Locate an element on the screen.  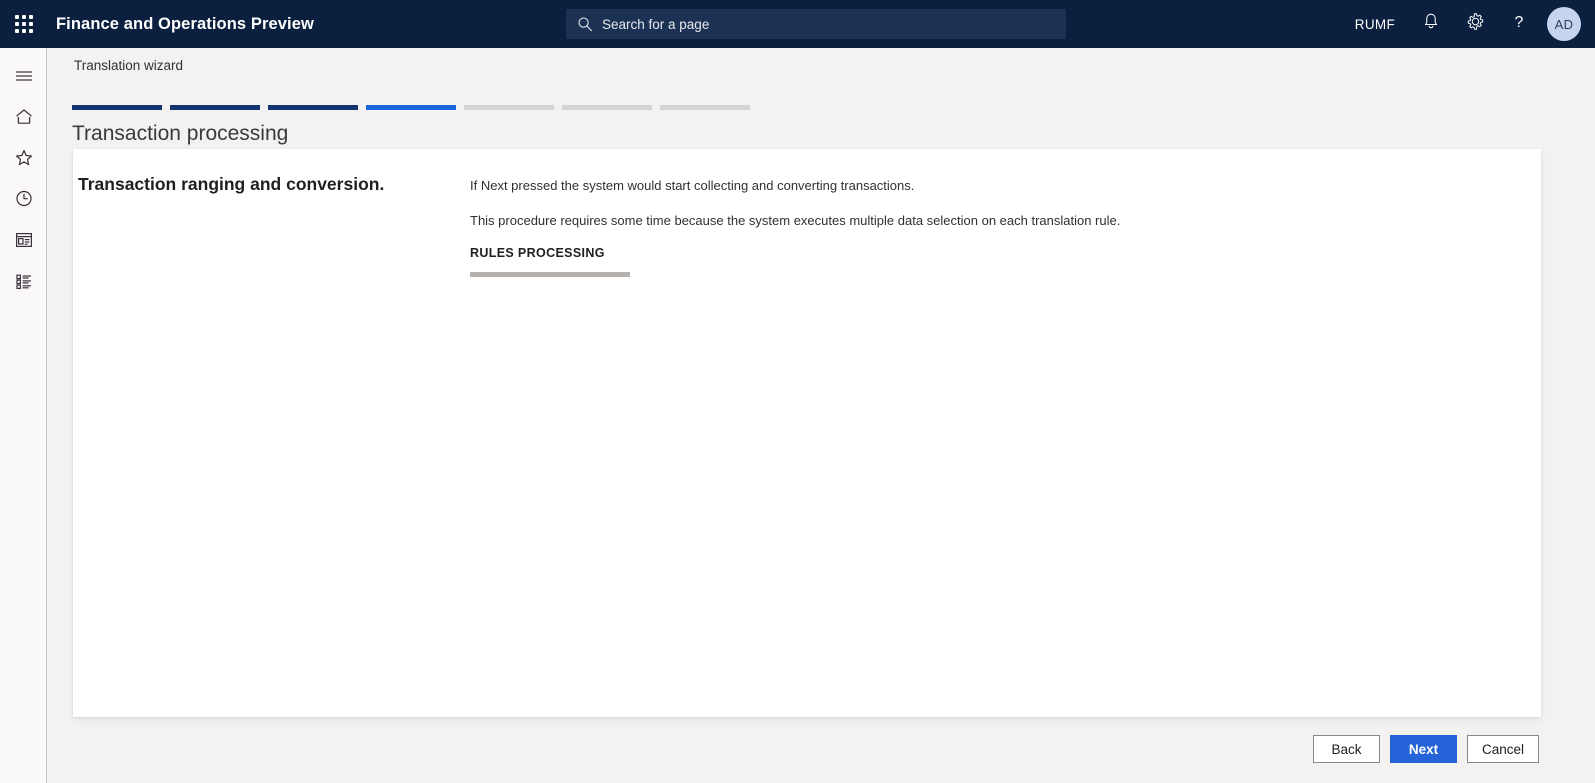
top-right-controls: RUMF ? AD is located at coordinates (1463, 24).